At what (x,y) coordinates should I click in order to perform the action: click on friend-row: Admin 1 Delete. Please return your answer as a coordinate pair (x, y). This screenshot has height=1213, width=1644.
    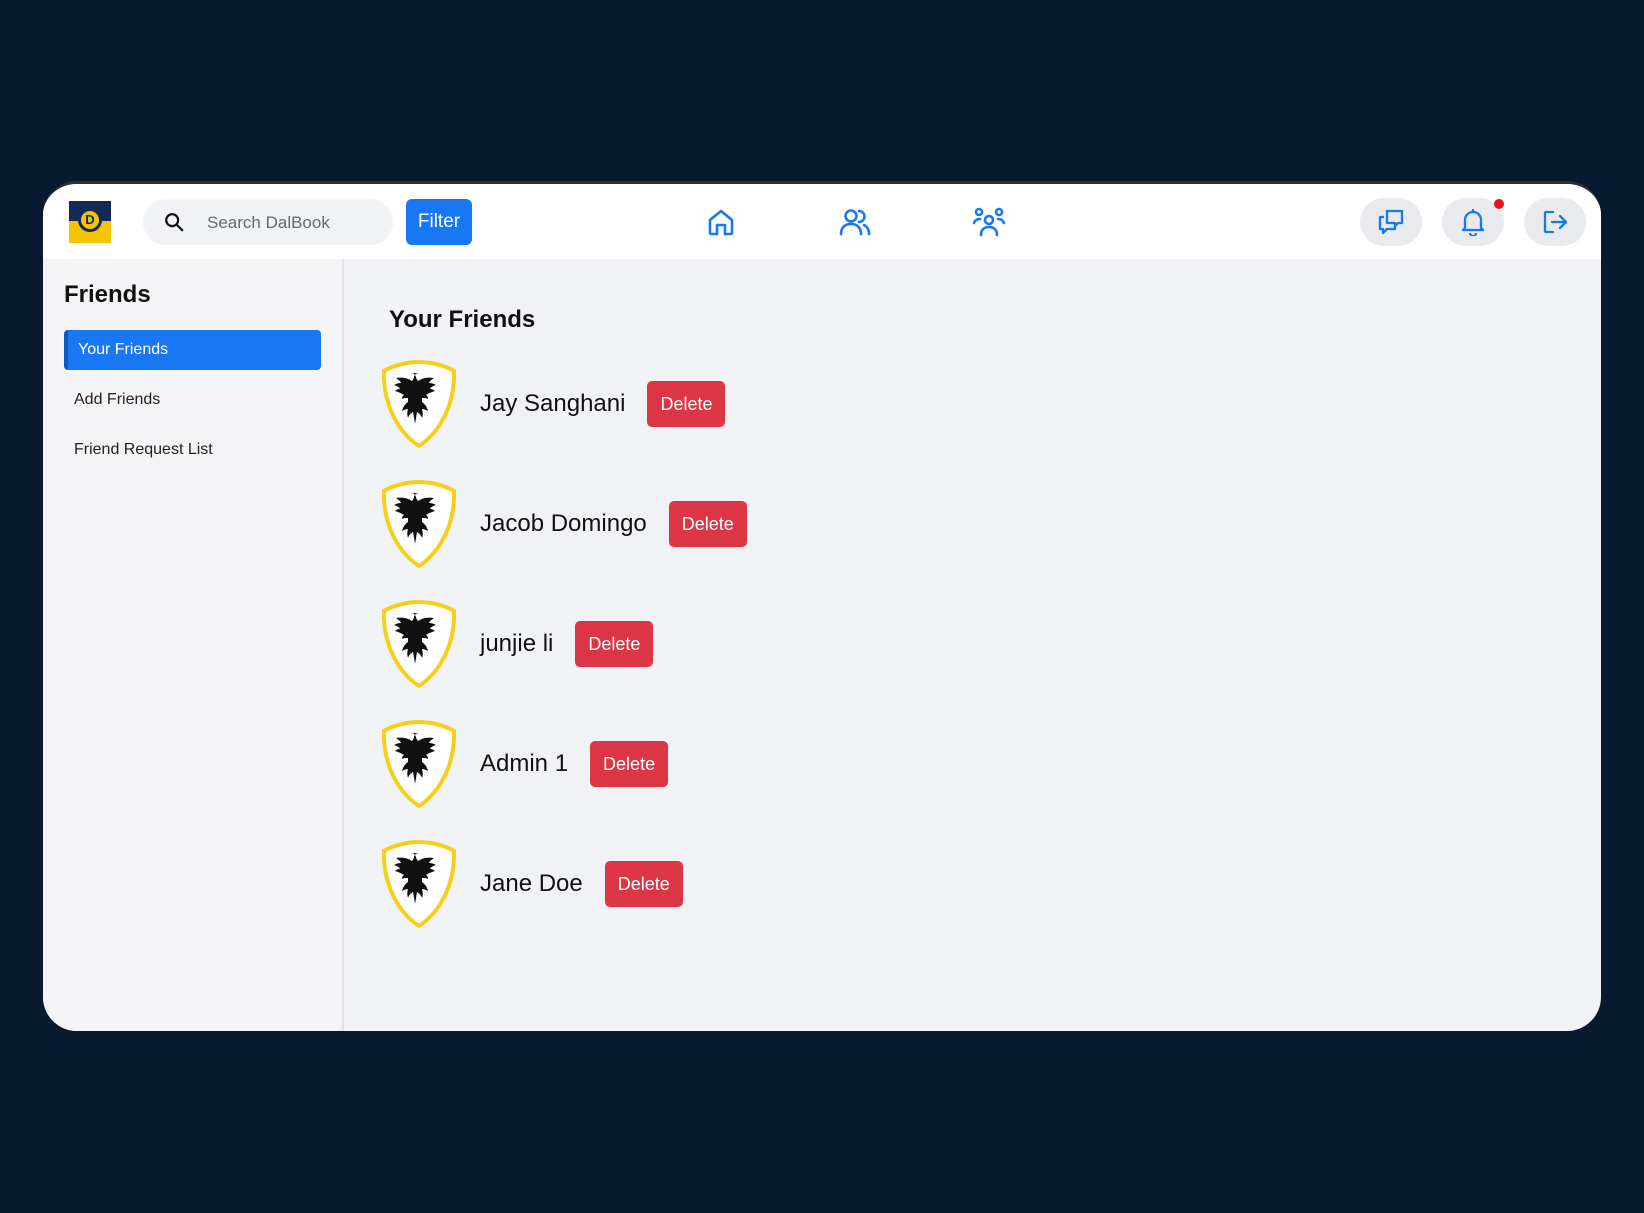
    Looking at the image, I should click on (524, 764).